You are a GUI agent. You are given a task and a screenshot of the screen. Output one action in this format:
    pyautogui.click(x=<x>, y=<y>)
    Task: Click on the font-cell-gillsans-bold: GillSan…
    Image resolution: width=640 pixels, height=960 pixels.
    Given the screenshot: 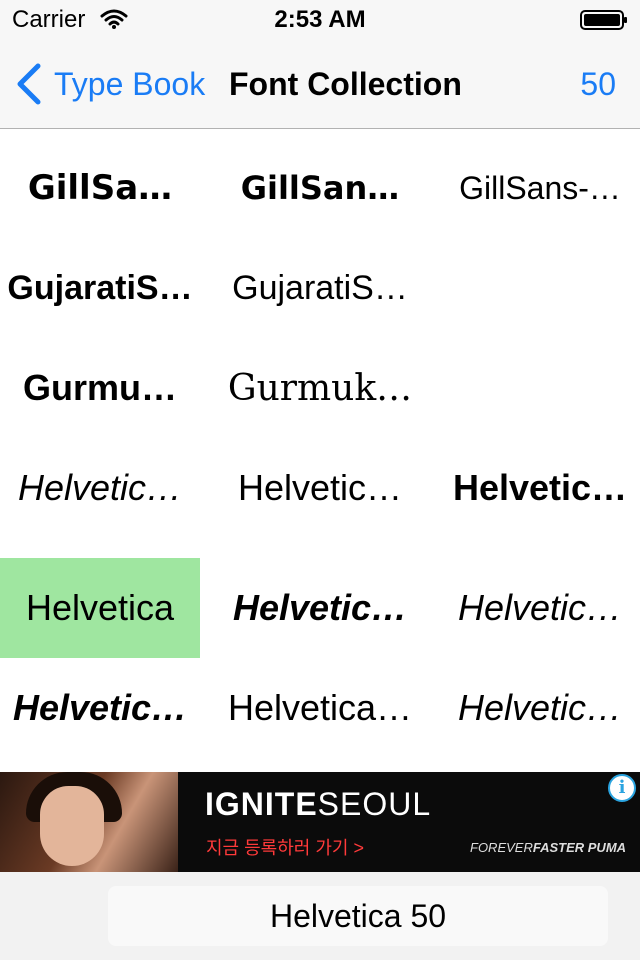 What is the action you would take?
    pyautogui.click(x=320, y=188)
    